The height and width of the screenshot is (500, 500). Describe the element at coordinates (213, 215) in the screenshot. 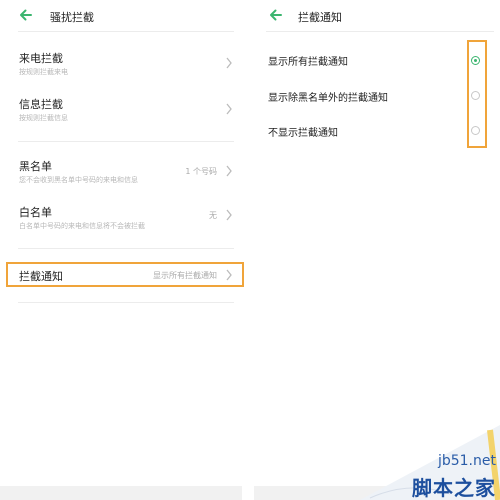

I see `item-value: 无` at that location.